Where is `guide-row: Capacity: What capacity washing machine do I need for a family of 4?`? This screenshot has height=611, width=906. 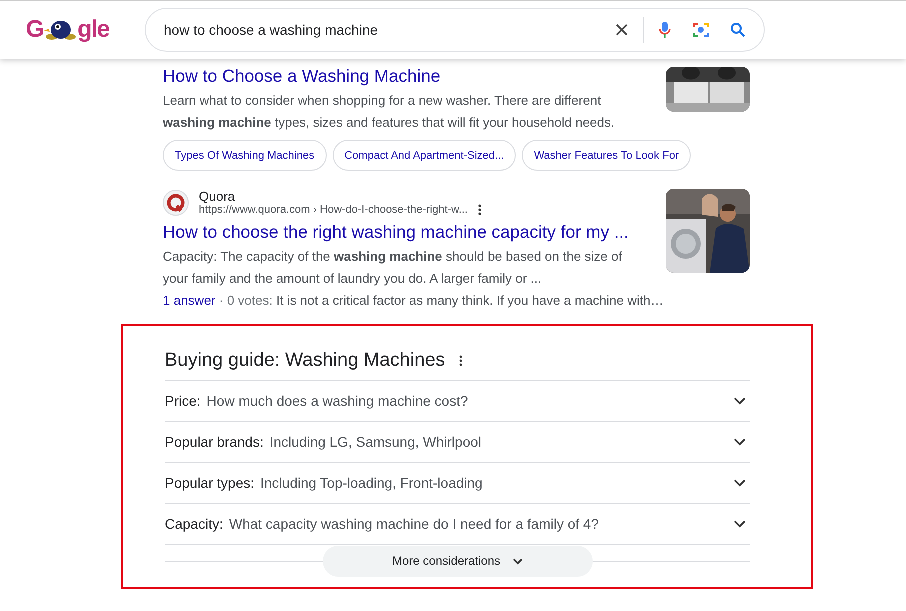
guide-row: Capacity: What capacity washing machine do I need for a family of 4? is located at coordinates (457, 524).